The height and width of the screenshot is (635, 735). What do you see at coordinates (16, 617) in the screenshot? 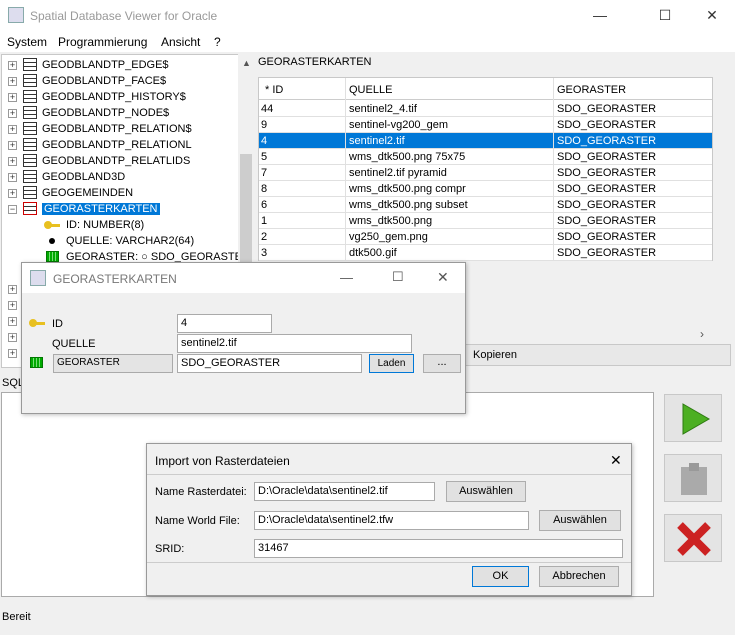
I see `status-bar: Bereit` at bounding box center [16, 617].